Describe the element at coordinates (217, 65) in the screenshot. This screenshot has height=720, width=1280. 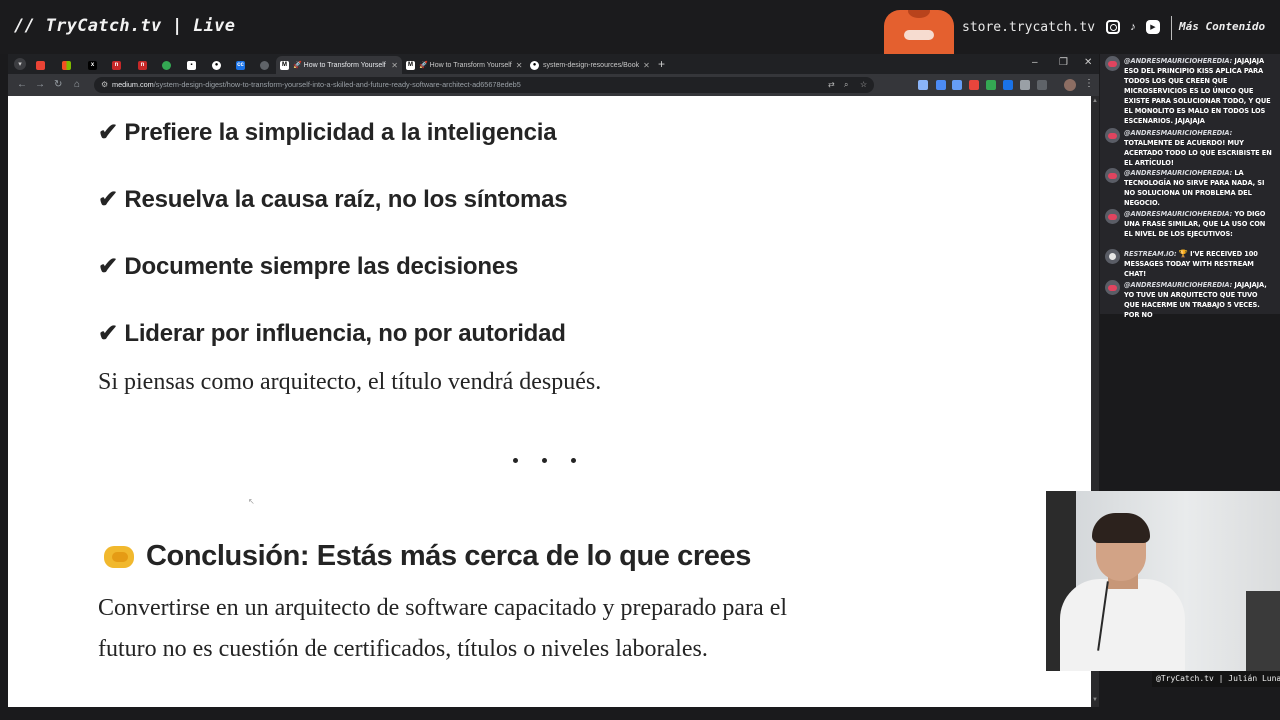
I see `tab-github: ●` at that location.